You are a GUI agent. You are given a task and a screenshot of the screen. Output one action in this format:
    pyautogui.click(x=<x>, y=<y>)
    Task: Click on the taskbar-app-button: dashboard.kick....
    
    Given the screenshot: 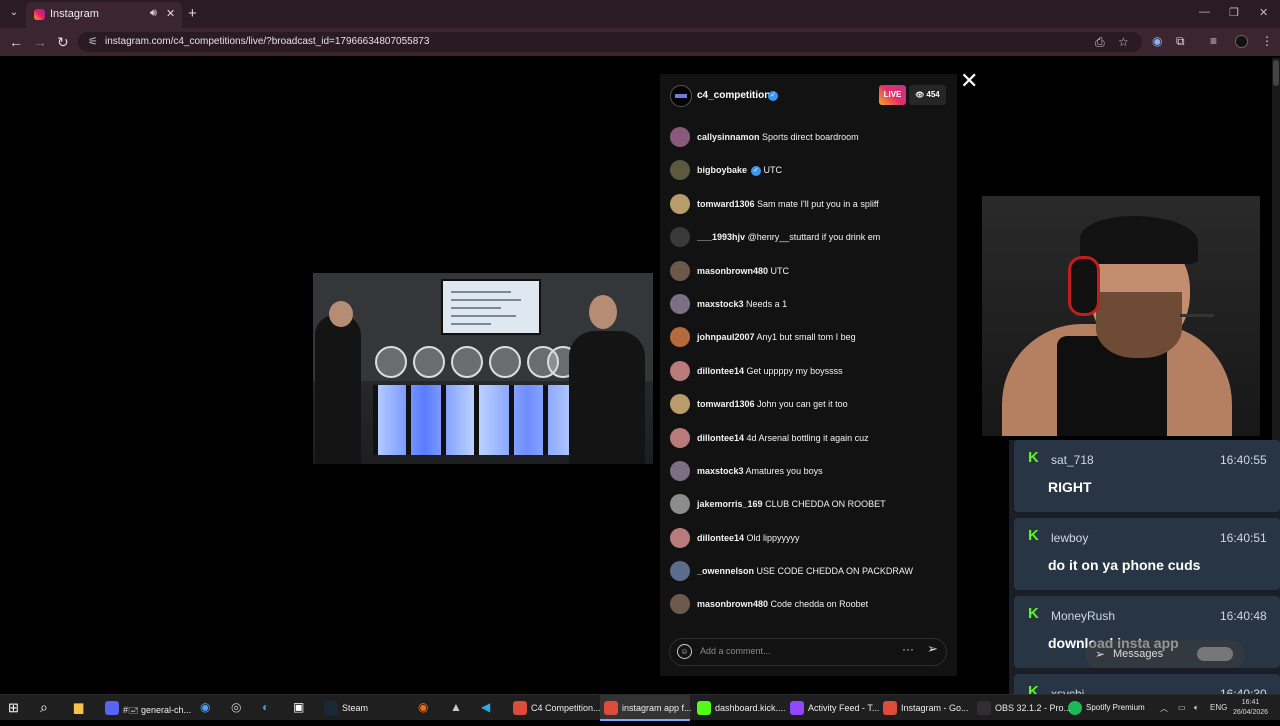 What is the action you would take?
    pyautogui.click(x=739, y=708)
    